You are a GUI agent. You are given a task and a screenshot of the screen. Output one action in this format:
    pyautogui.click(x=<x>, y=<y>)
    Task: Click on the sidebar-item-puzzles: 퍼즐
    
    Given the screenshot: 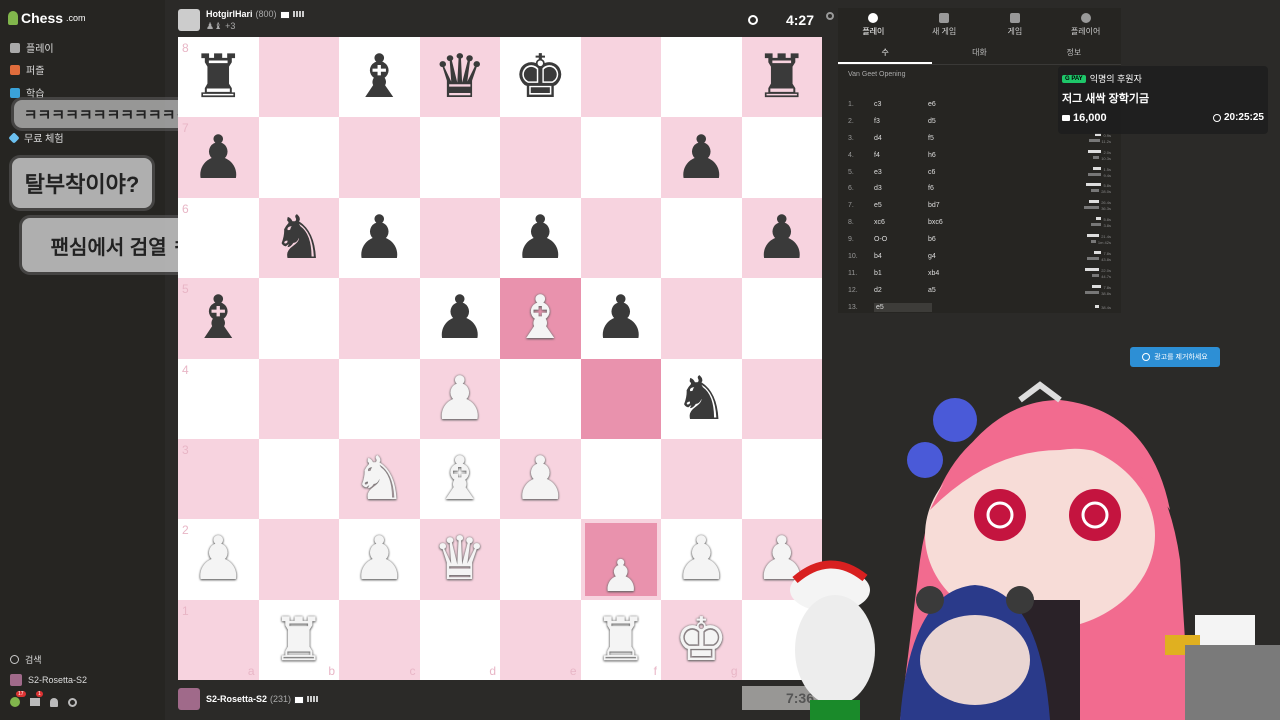 What is the action you would take?
    pyautogui.click(x=27, y=69)
    